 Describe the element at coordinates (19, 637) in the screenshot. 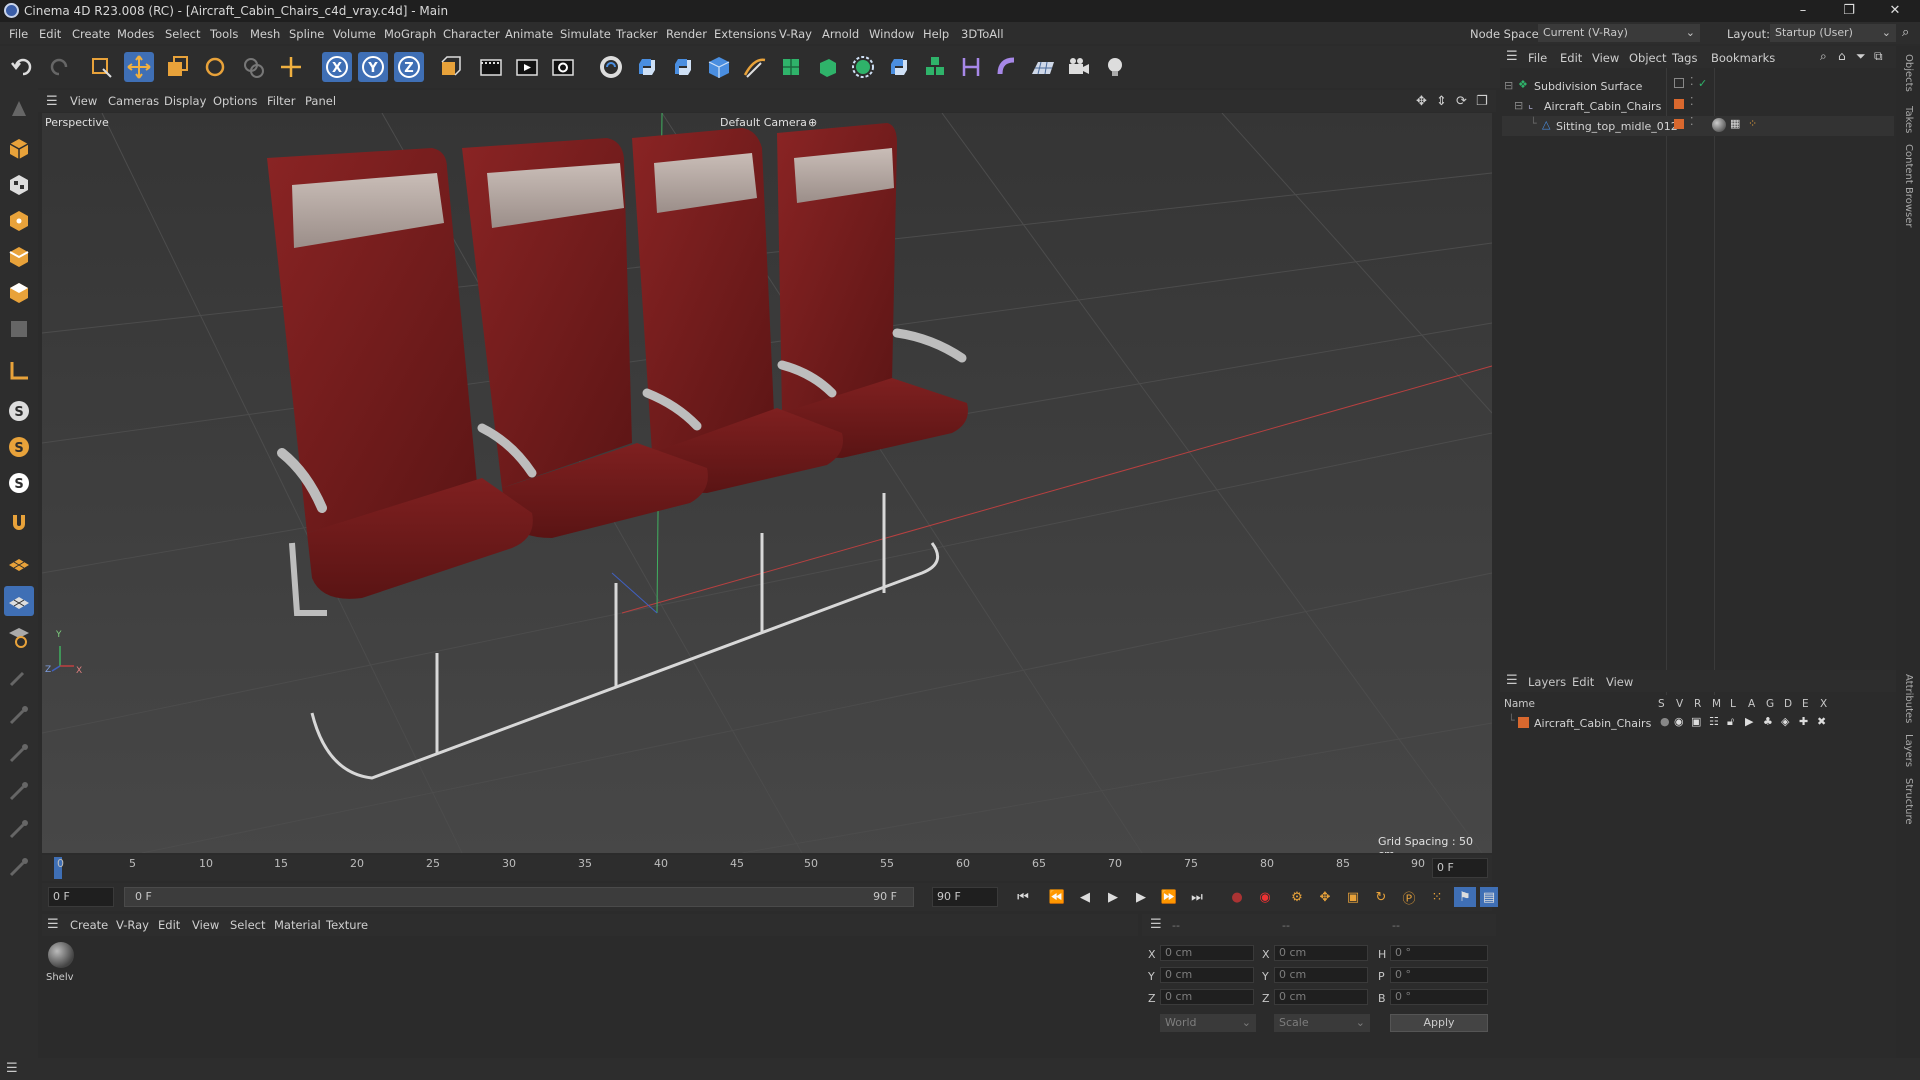

I see `grid-rotate-icon` at that location.